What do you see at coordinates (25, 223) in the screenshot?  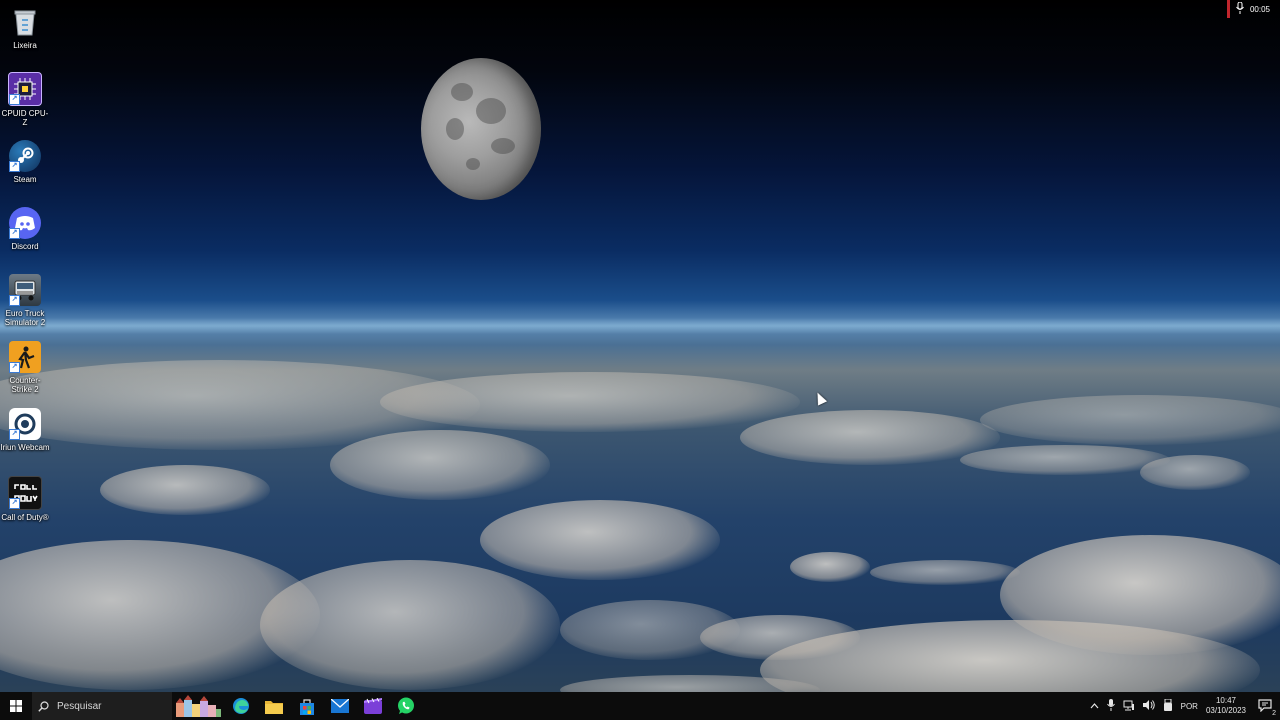 I see `discord-icon: ↗` at bounding box center [25, 223].